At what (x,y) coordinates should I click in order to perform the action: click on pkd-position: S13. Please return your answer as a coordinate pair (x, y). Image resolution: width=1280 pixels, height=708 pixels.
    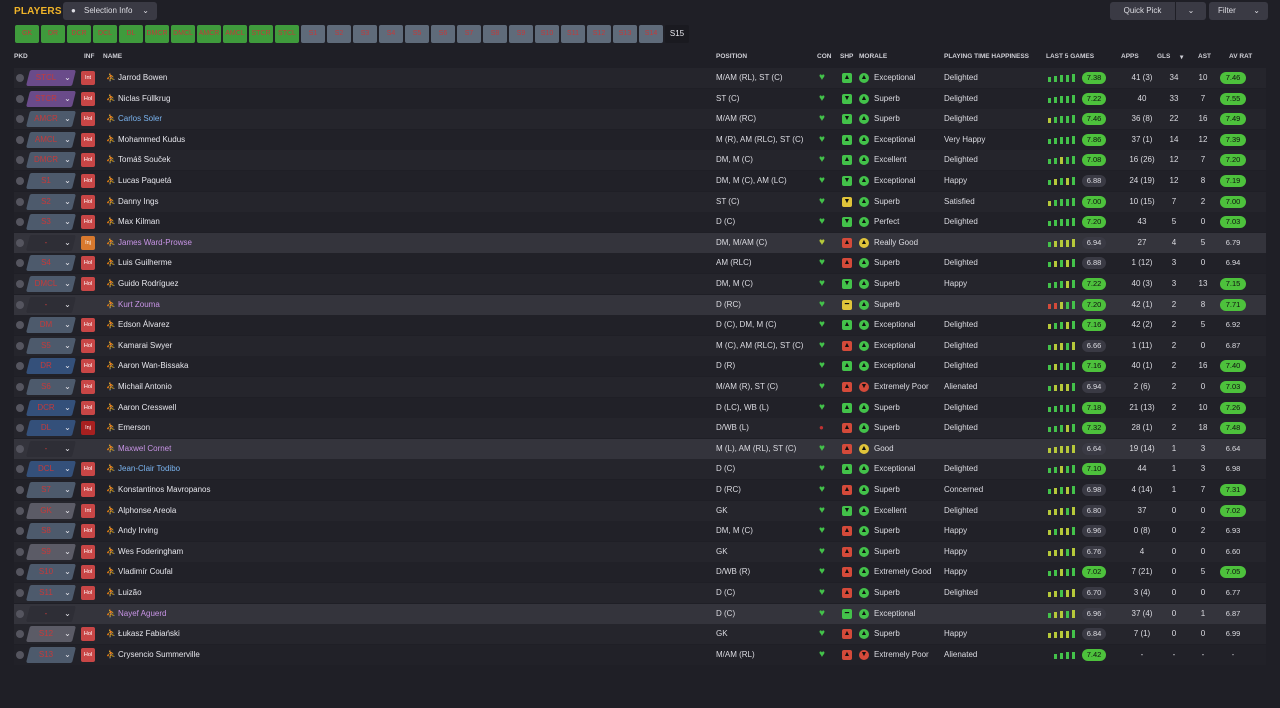
    Looking at the image, I should click on (46, 655).